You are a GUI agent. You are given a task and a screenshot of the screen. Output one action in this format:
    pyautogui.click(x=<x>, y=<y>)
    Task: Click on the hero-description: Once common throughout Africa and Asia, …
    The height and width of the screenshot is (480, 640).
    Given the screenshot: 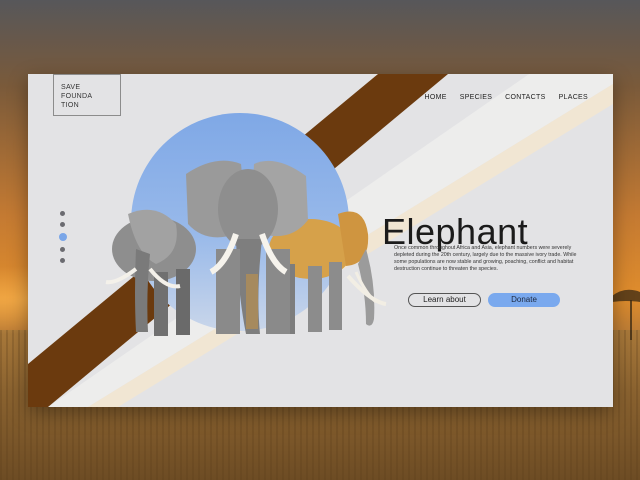 What is the action you would take?
    pyautogui.click(x=485, y=258)
    